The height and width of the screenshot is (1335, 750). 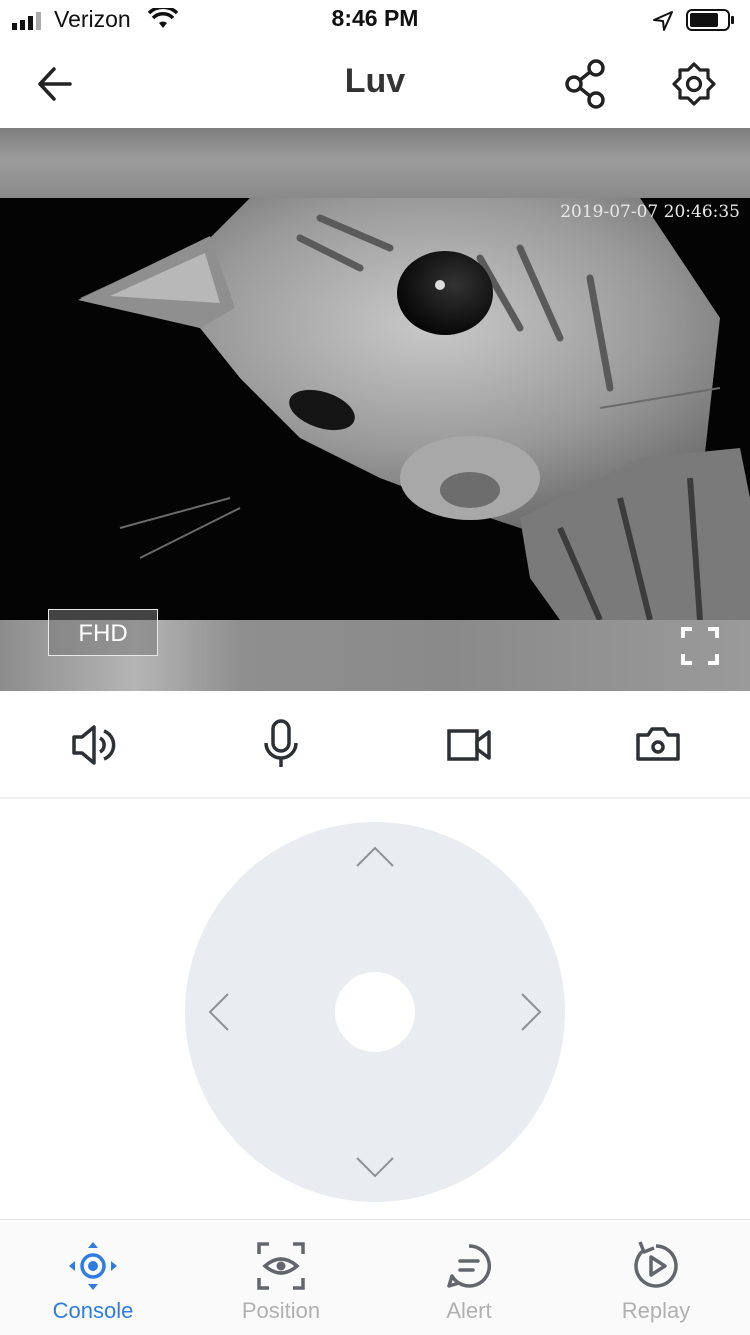 I want to click on console-dpad-icon, so click(x=93, y=1266).